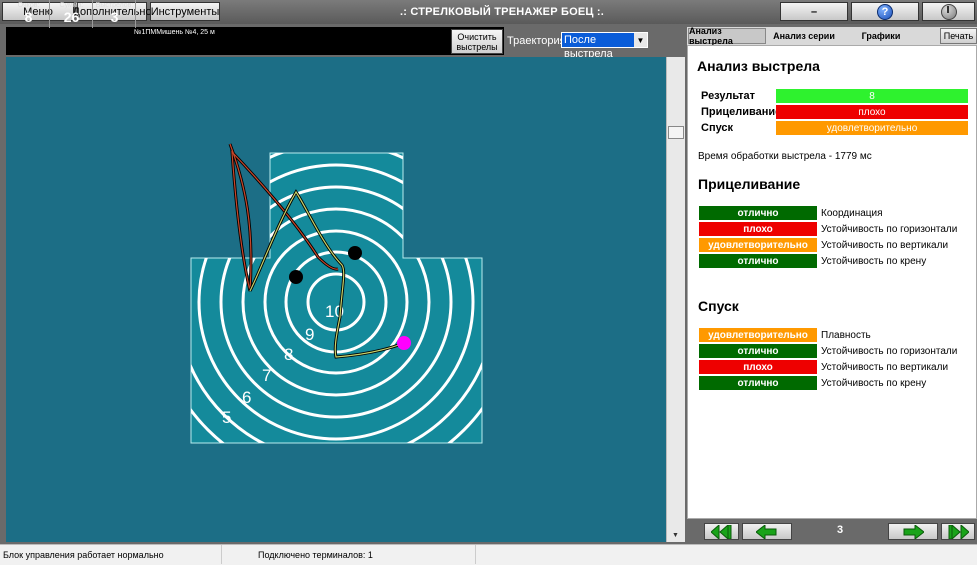 This screenshot has width=977, height=565. I want to click on stat-sum: Сумма: 26, so click(72, 14).